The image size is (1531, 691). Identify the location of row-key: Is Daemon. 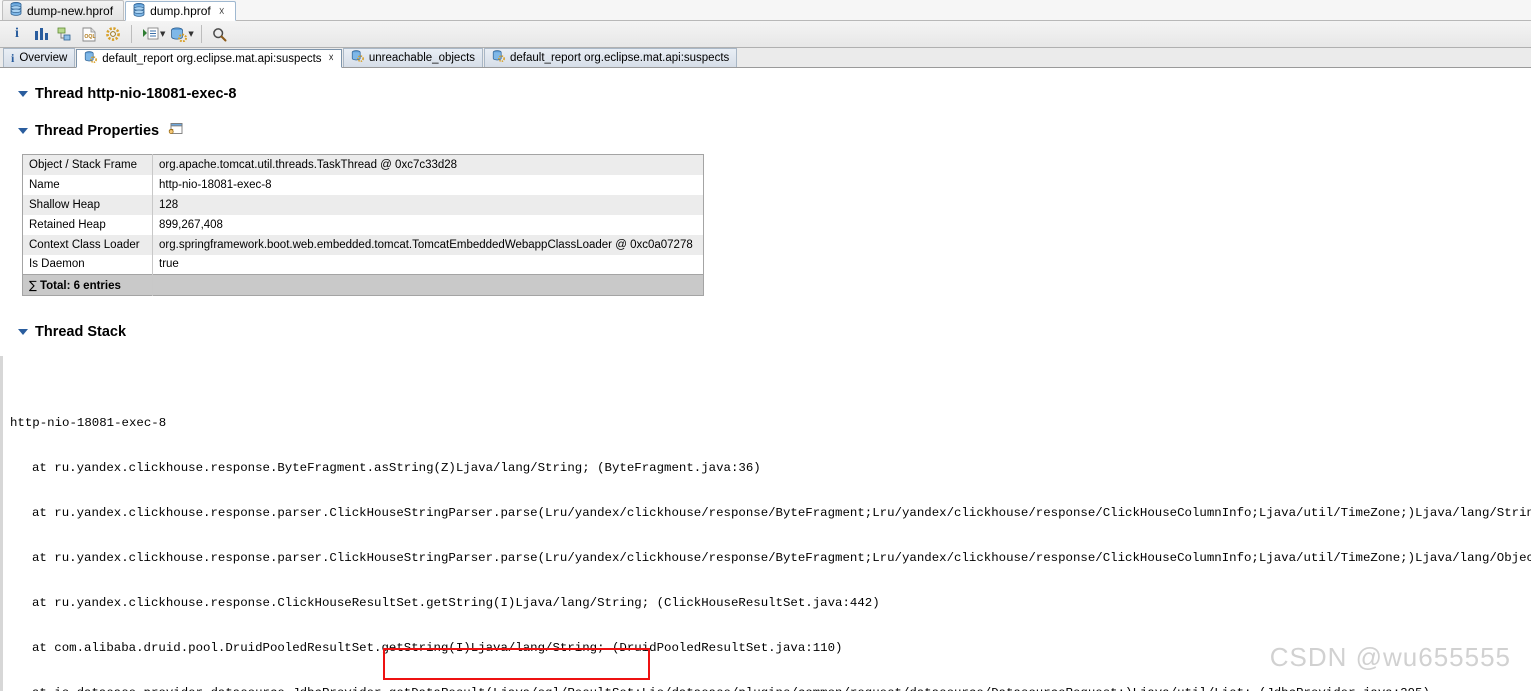
(87, 264).